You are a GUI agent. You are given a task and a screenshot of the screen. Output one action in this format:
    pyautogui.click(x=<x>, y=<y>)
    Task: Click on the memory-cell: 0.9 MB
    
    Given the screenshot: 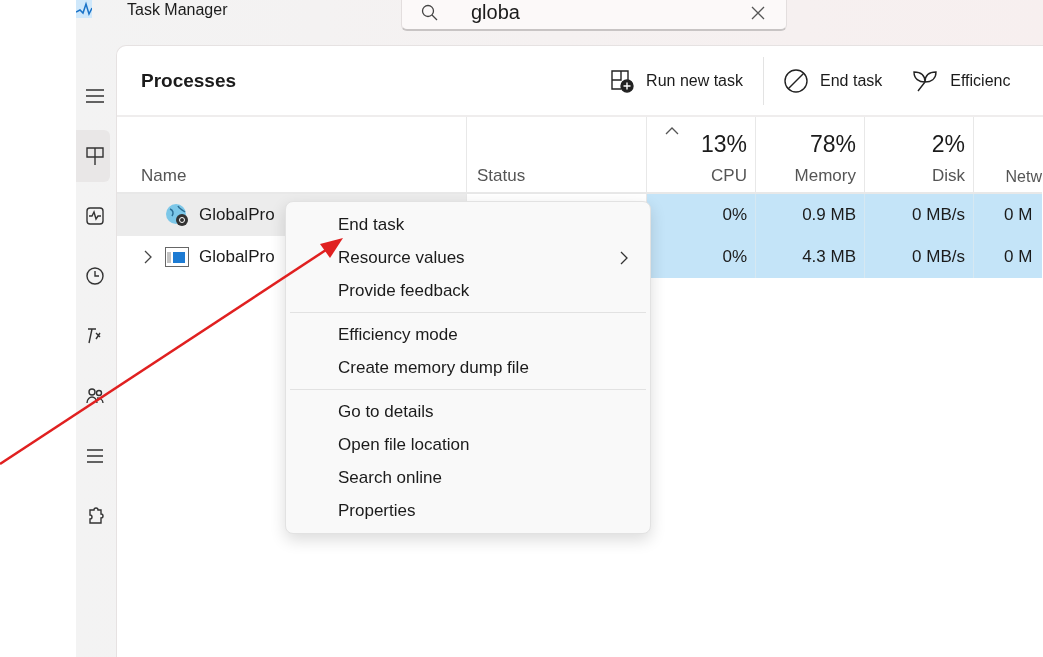 What is the action you would take?
    pyautogui.click(x=810, y=215)
    